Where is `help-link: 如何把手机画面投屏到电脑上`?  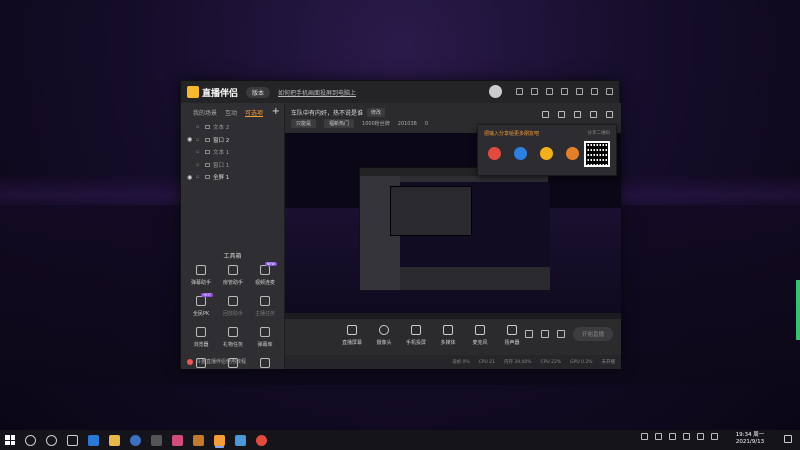
help-link: 如何把手机画面投屏到电脑上 is located at coordinates (317, 92).